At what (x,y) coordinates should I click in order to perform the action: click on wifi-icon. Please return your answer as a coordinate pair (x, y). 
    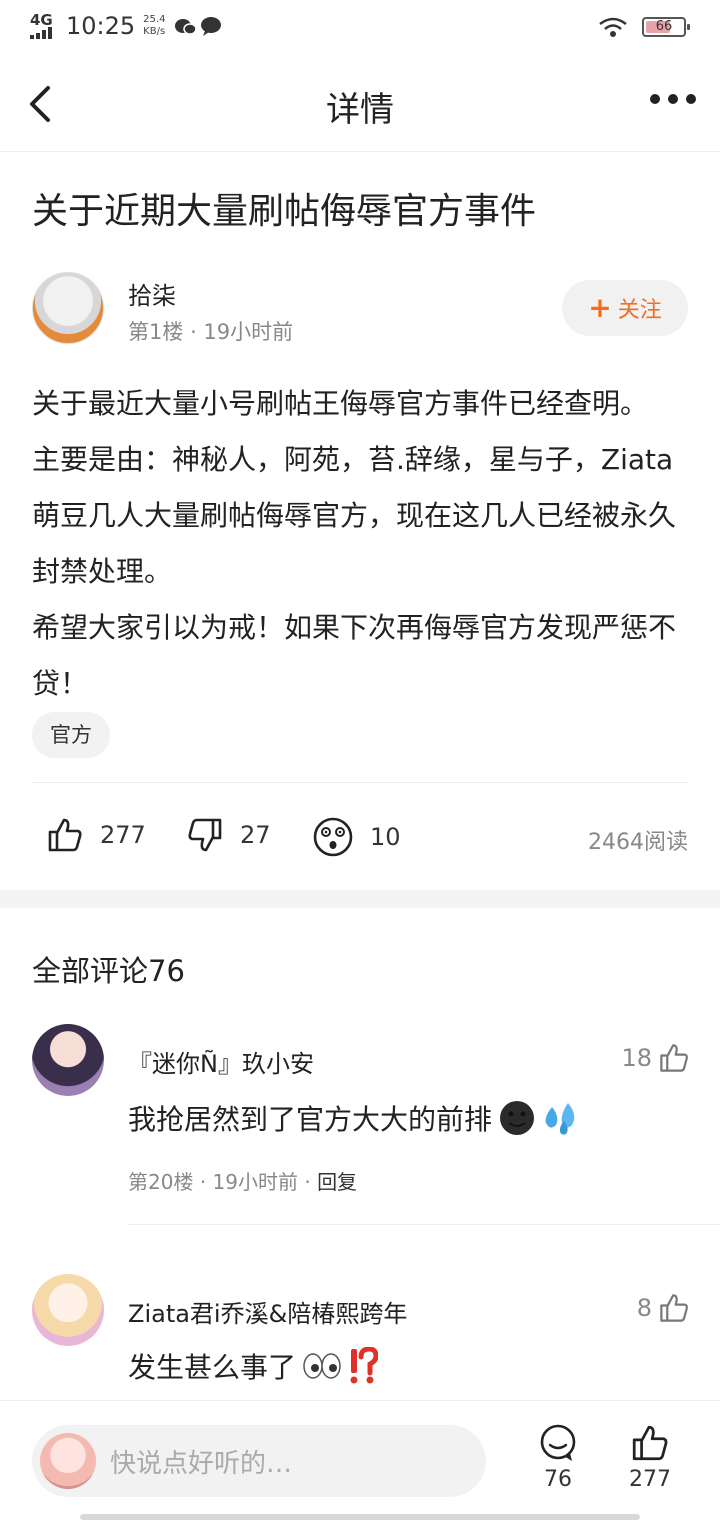
    Looking at the image, I should click on (613, 27).